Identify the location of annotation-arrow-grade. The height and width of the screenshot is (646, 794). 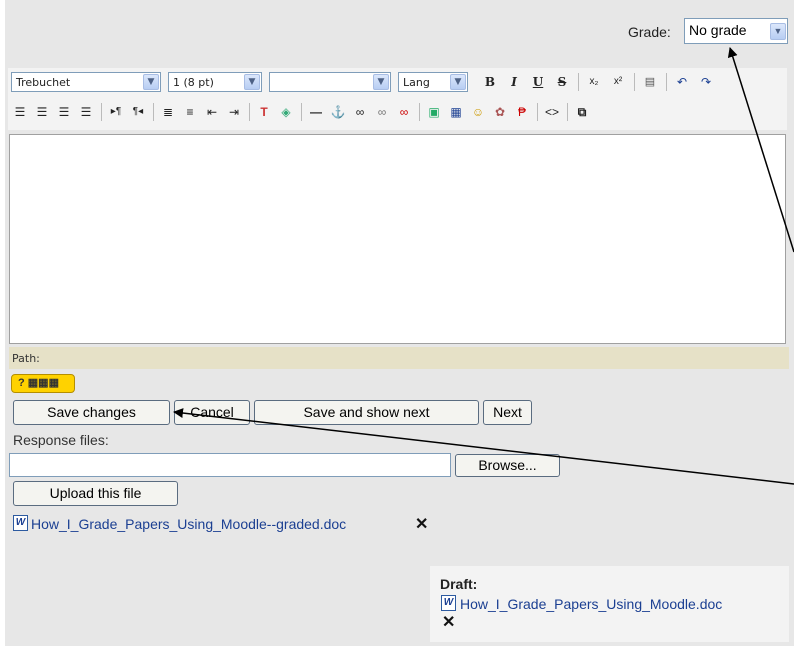
(760, 150).